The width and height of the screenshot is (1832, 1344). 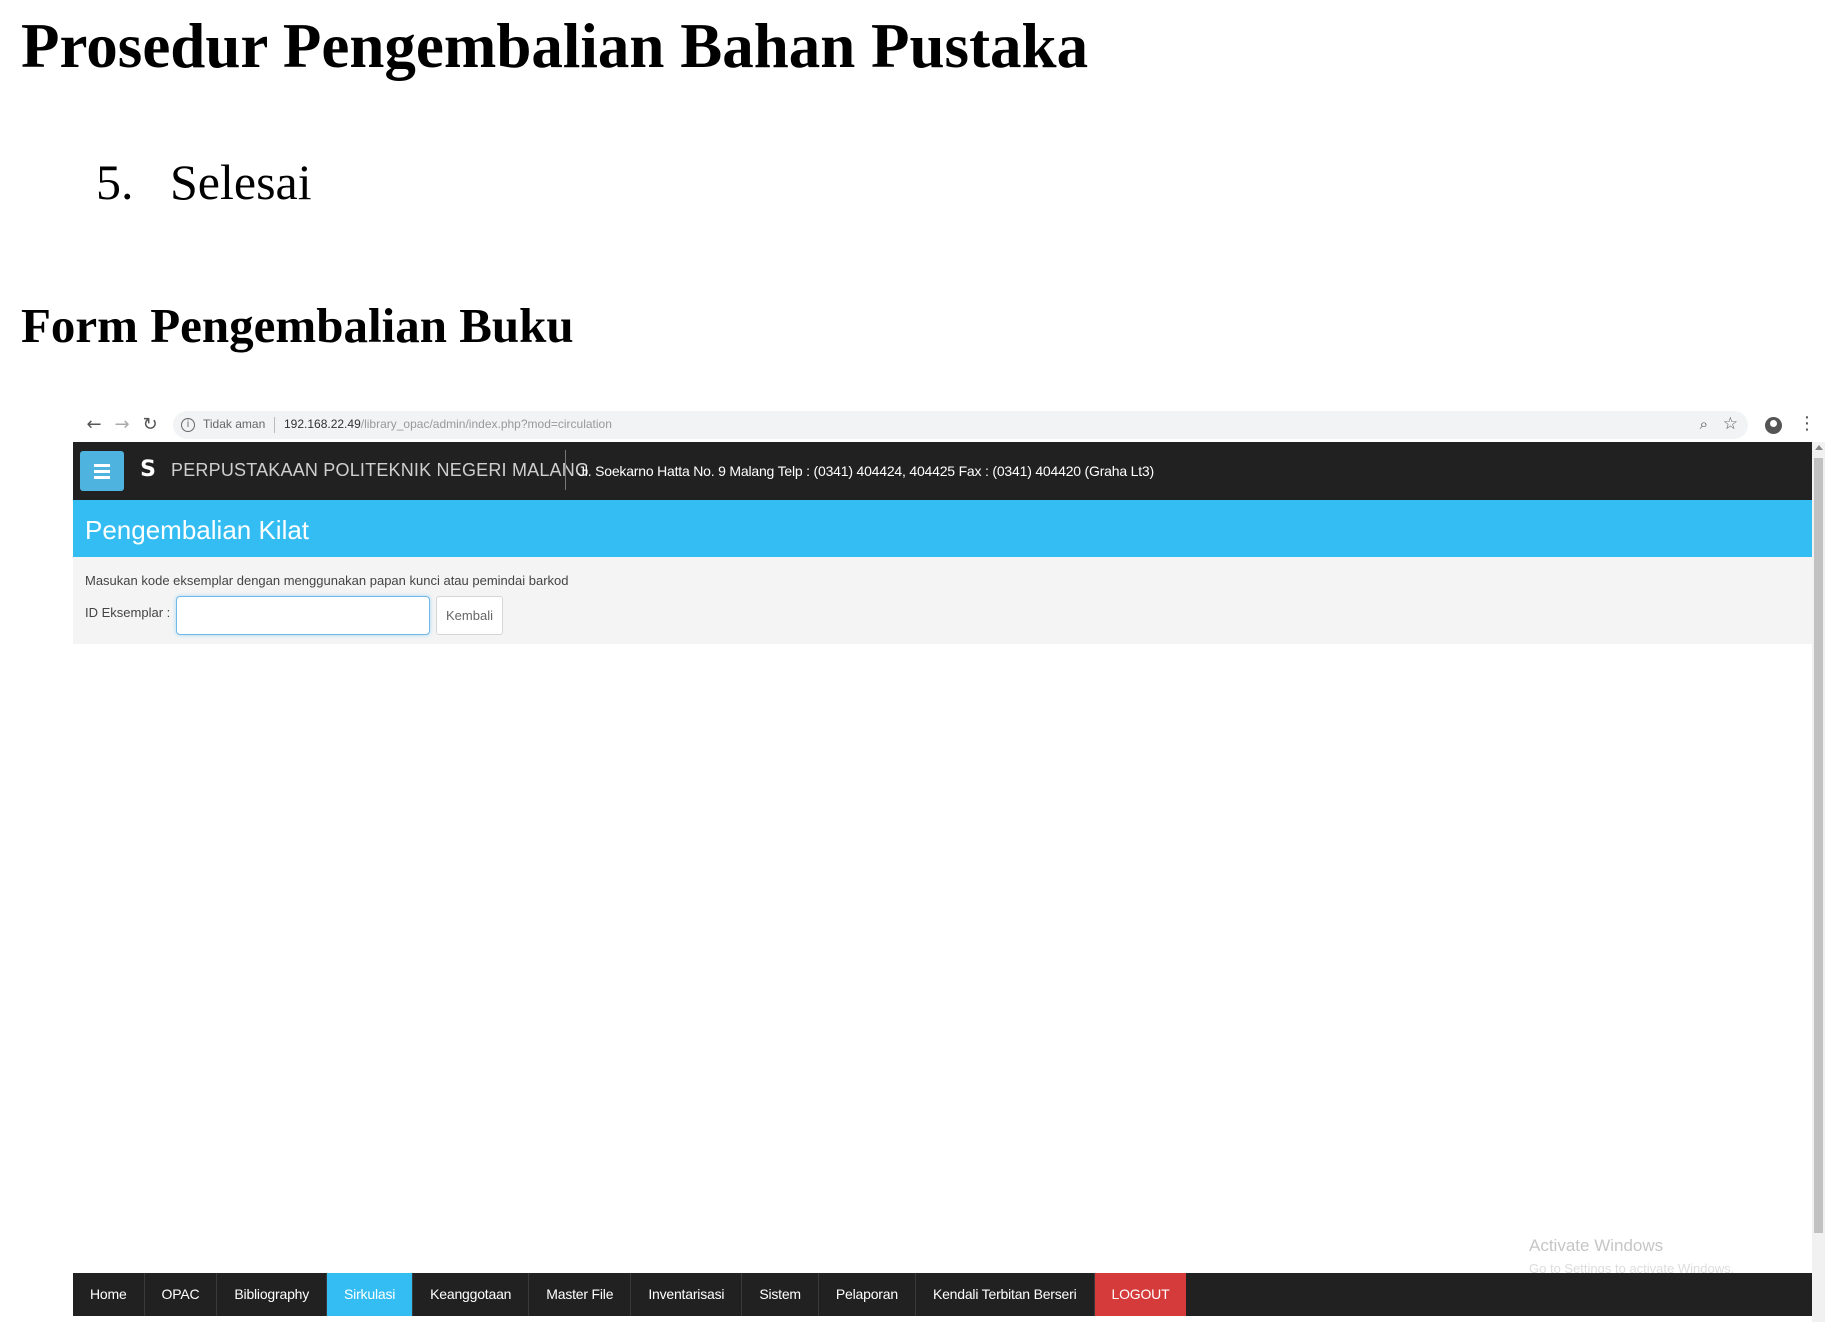 What do you see at coordinates (109, 1294) in the screenshot?
I see `nav-home: Home` at bounding box center [109, 1294].